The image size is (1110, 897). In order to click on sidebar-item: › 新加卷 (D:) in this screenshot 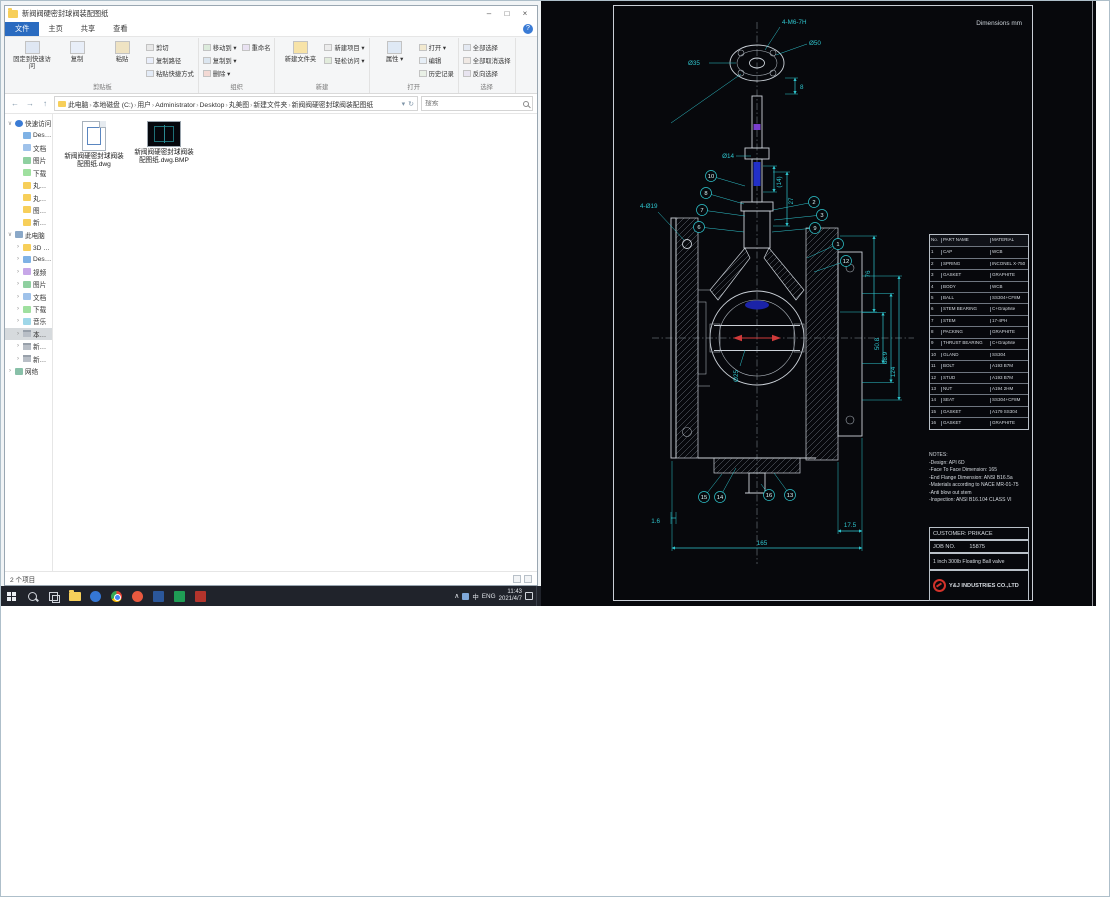, I will do `click(28, 346)`.